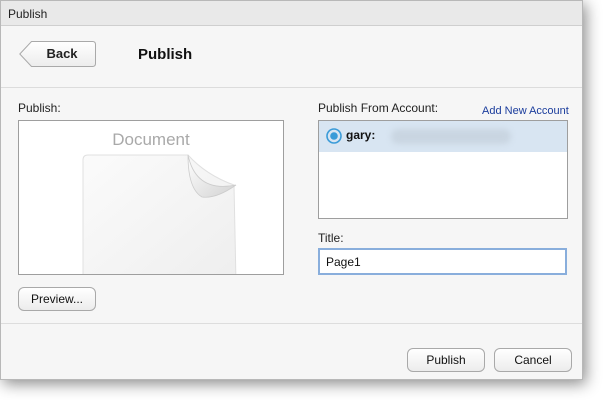 The width and height of the screenshot is (603, 400). What do you see at coordinates (446, 360) in the screenshot?
I see `publish-button: Publish` at bounding box center [446, 360].